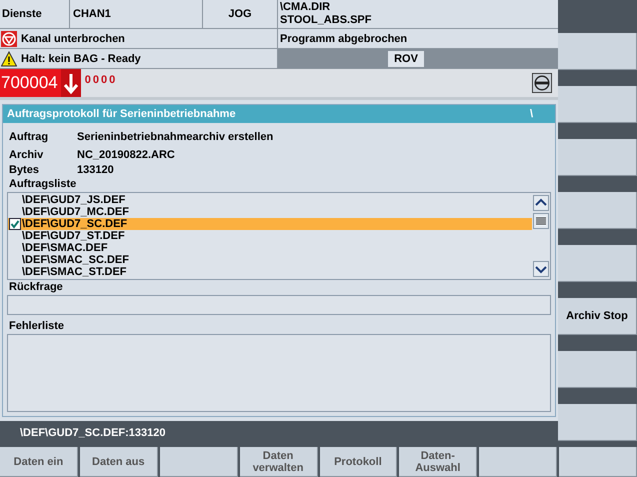 The image size is (637, 477). Describe the element at coordinates (279, 462) in the screenshot. I see `softkey: Daten verwalten` at that location.